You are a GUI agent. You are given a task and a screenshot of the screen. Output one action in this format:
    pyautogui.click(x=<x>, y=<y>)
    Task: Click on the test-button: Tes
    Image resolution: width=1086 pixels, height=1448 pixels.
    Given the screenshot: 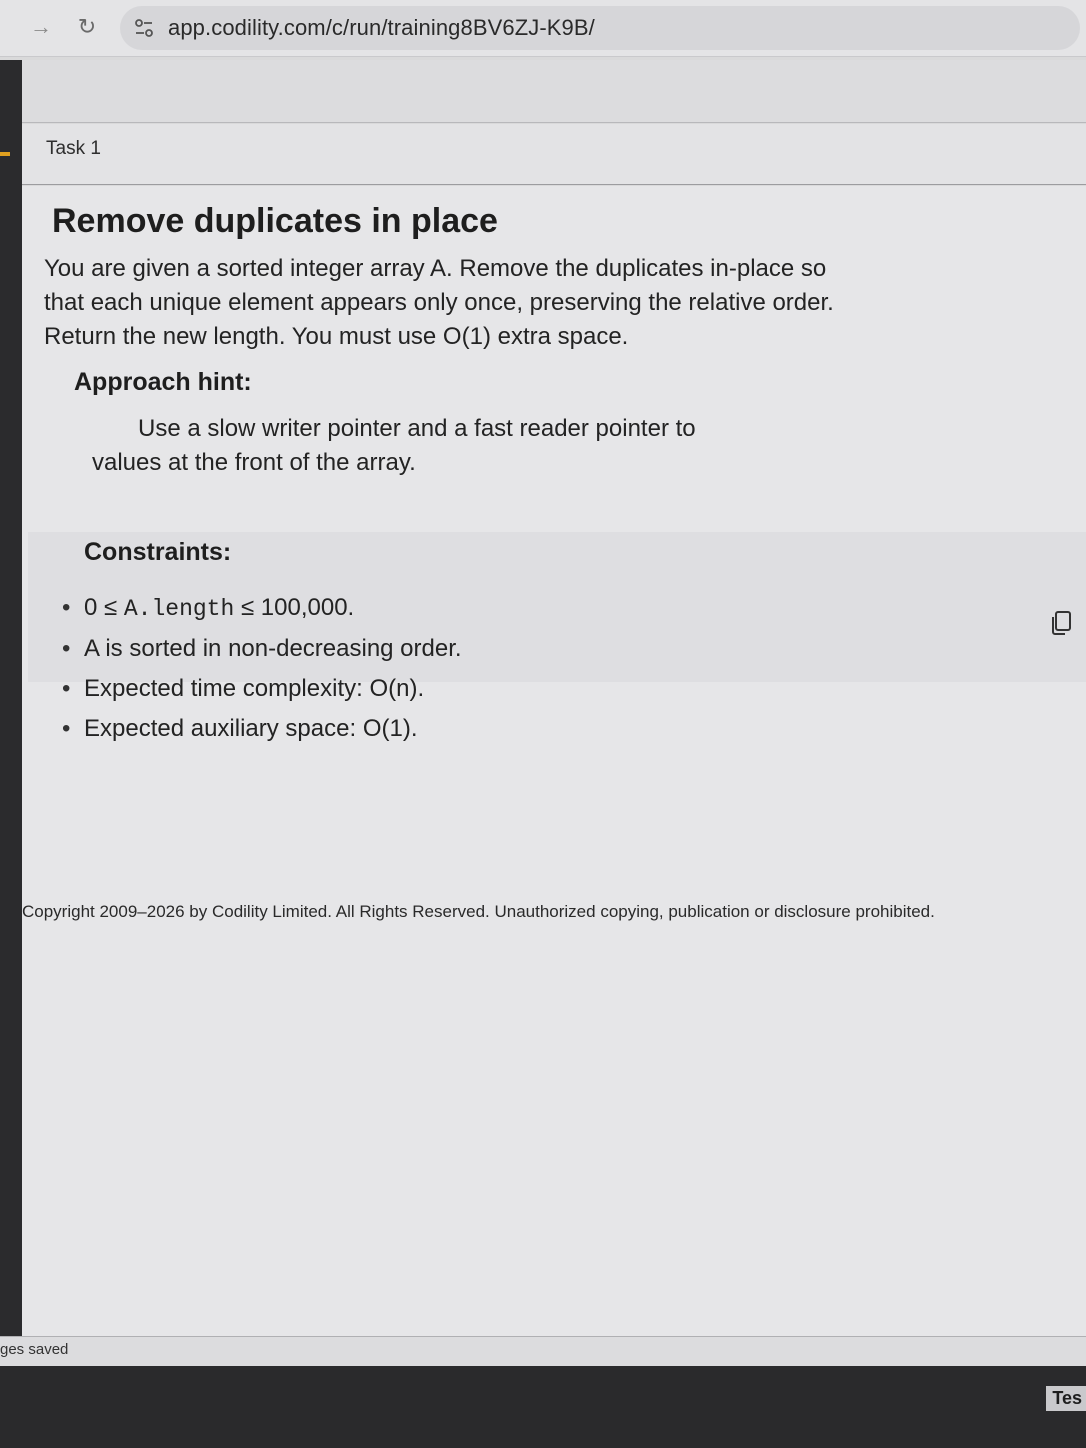 What is the action you would take?
    pyautogui.click(x=1066, y=1398)
    